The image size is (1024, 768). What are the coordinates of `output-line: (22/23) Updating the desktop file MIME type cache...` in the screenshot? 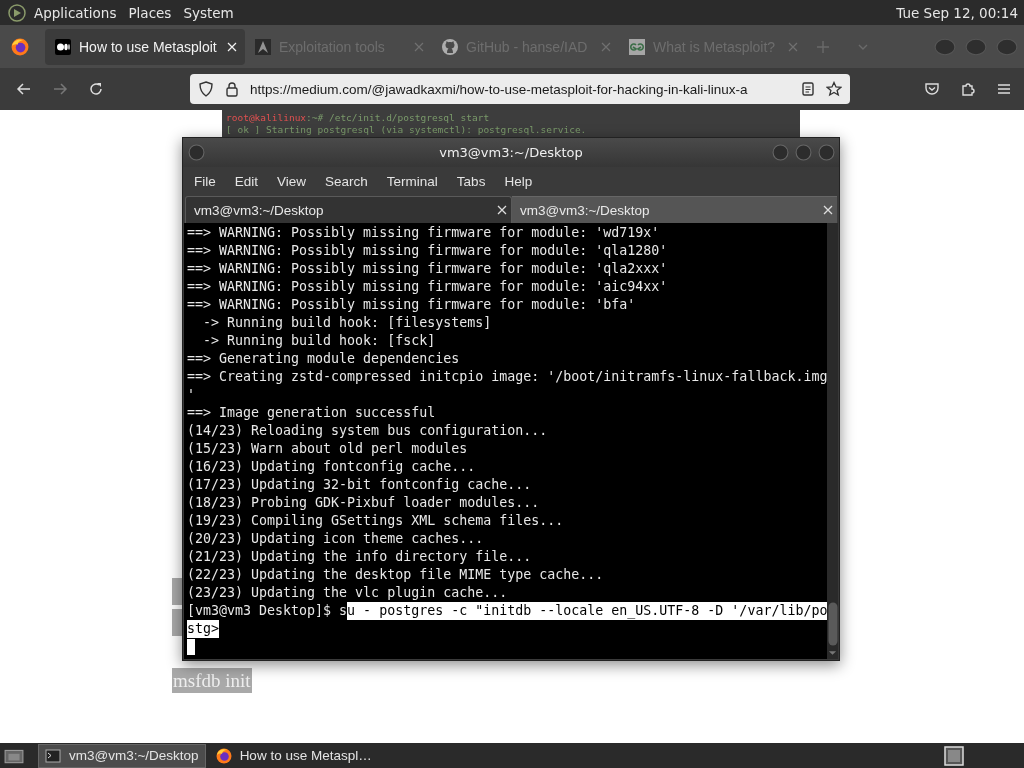 It's located at (396, 575).